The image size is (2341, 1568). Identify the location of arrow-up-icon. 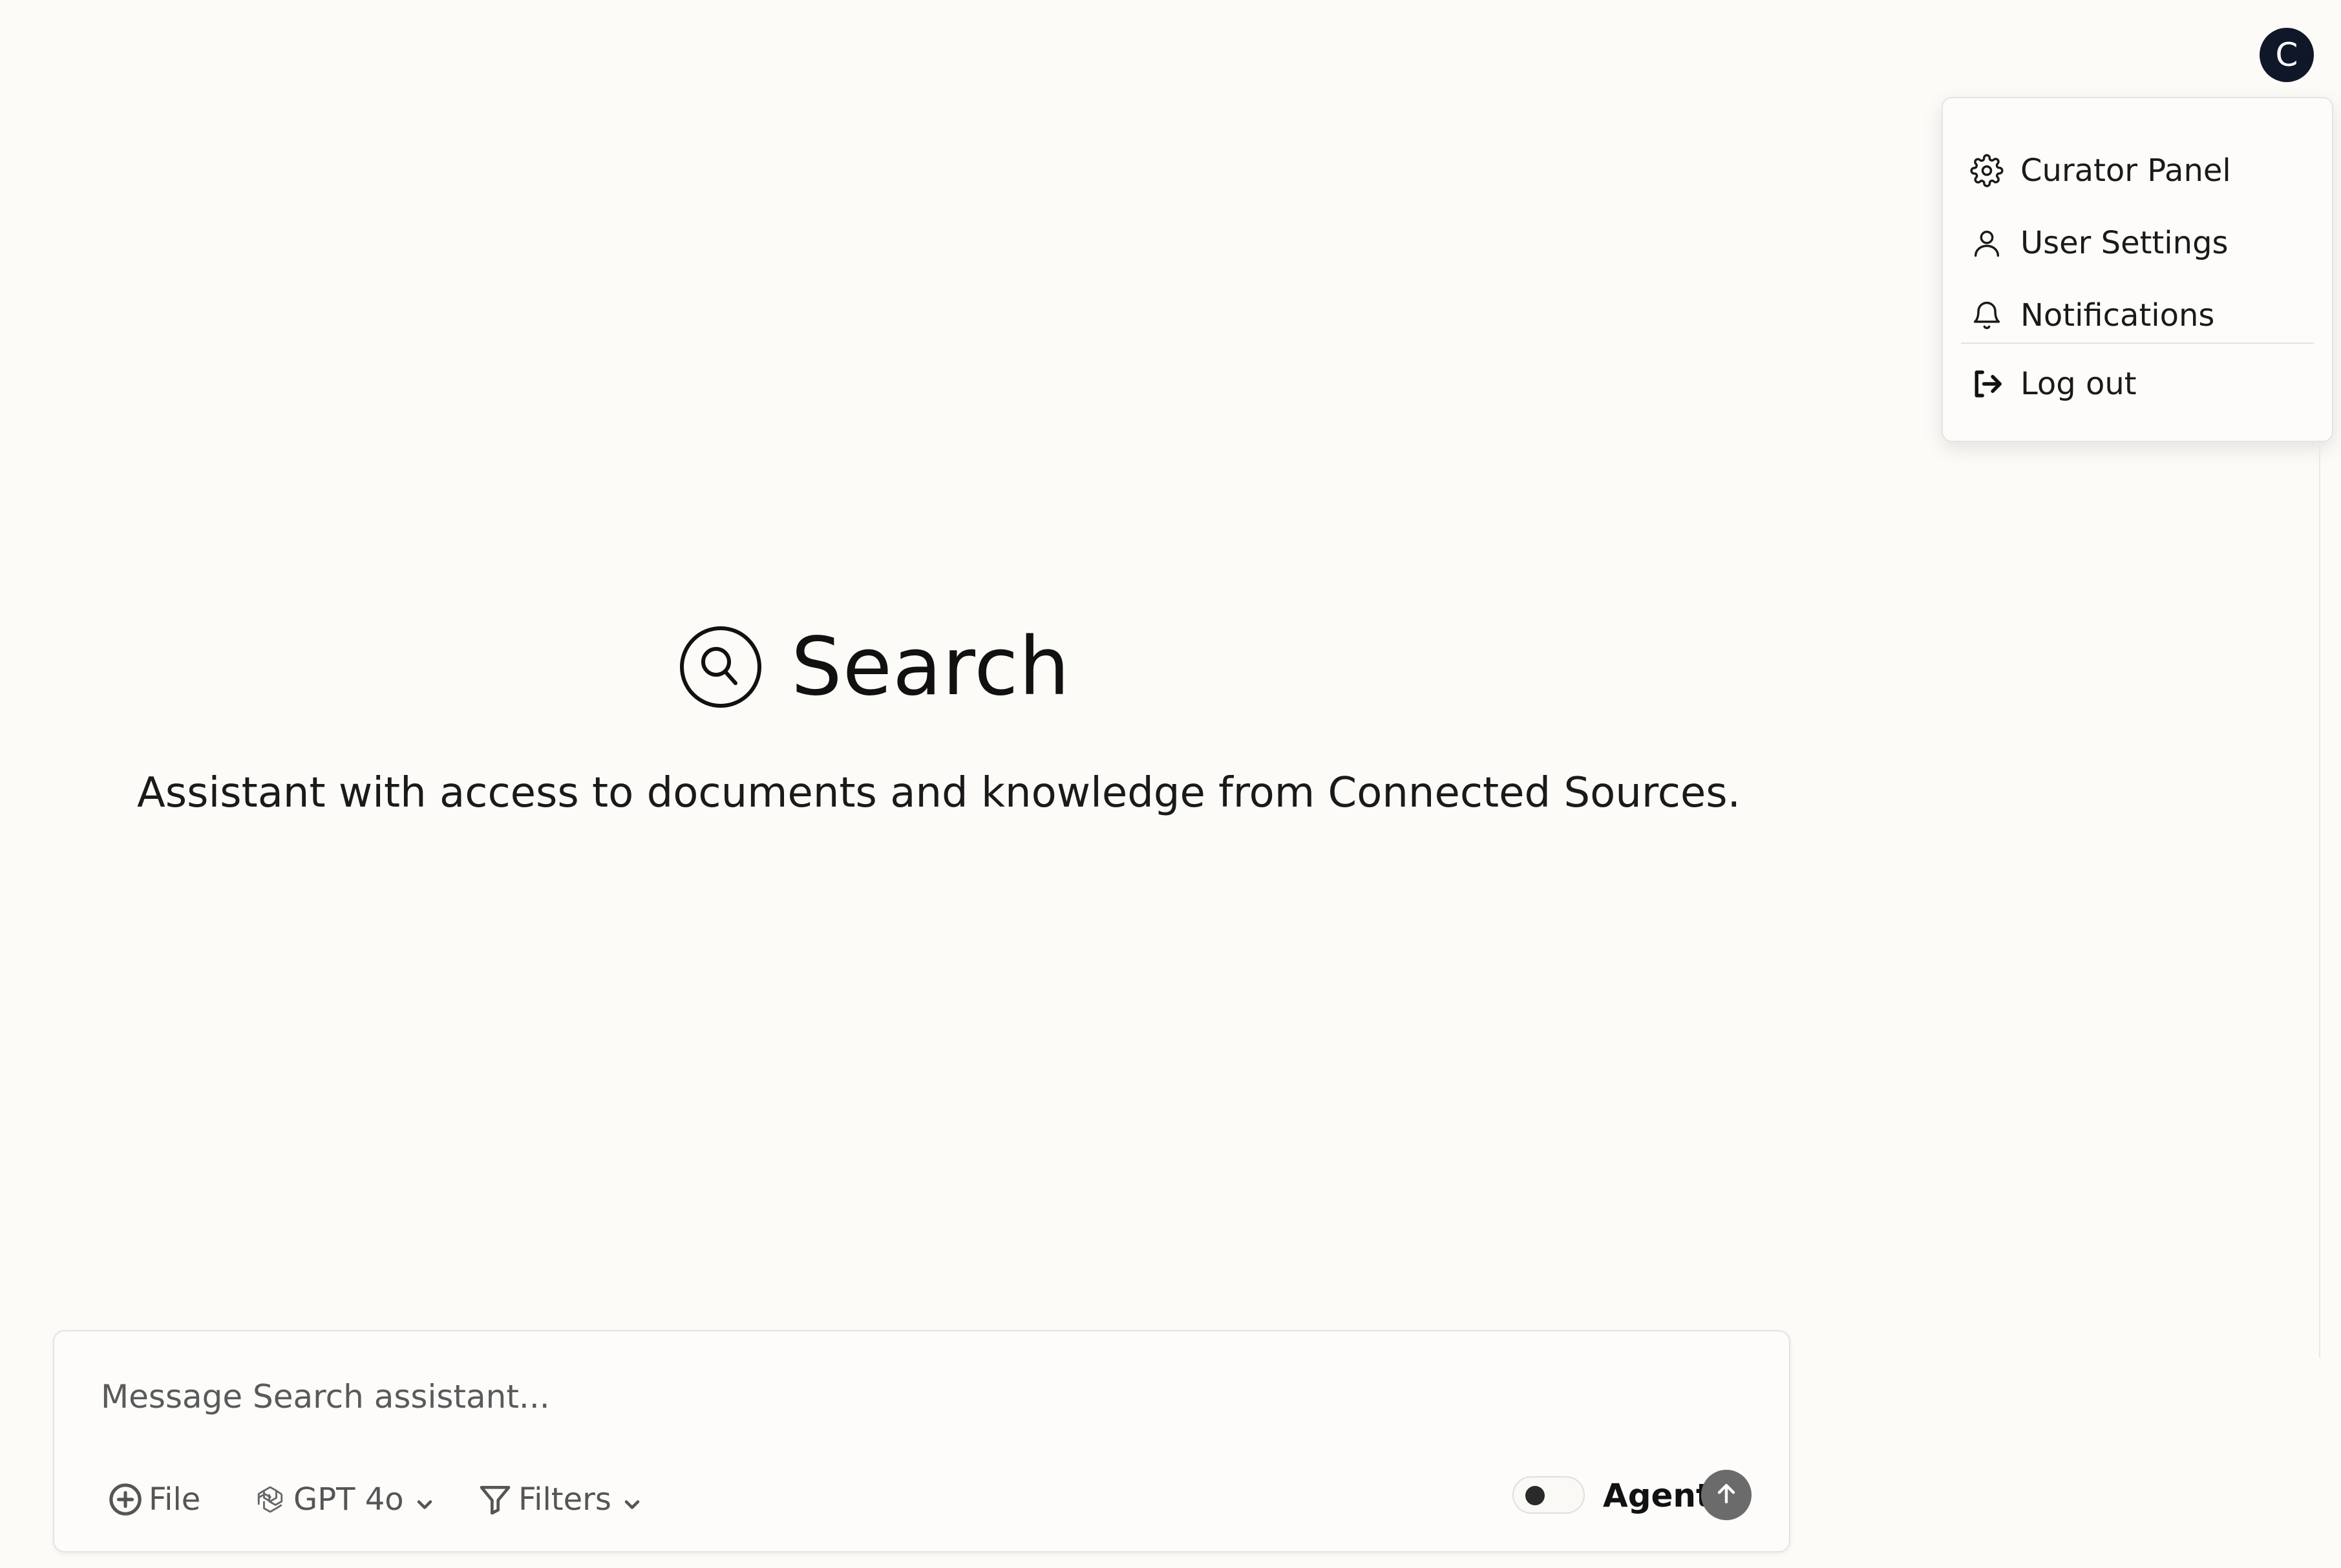
(1726, 1494).